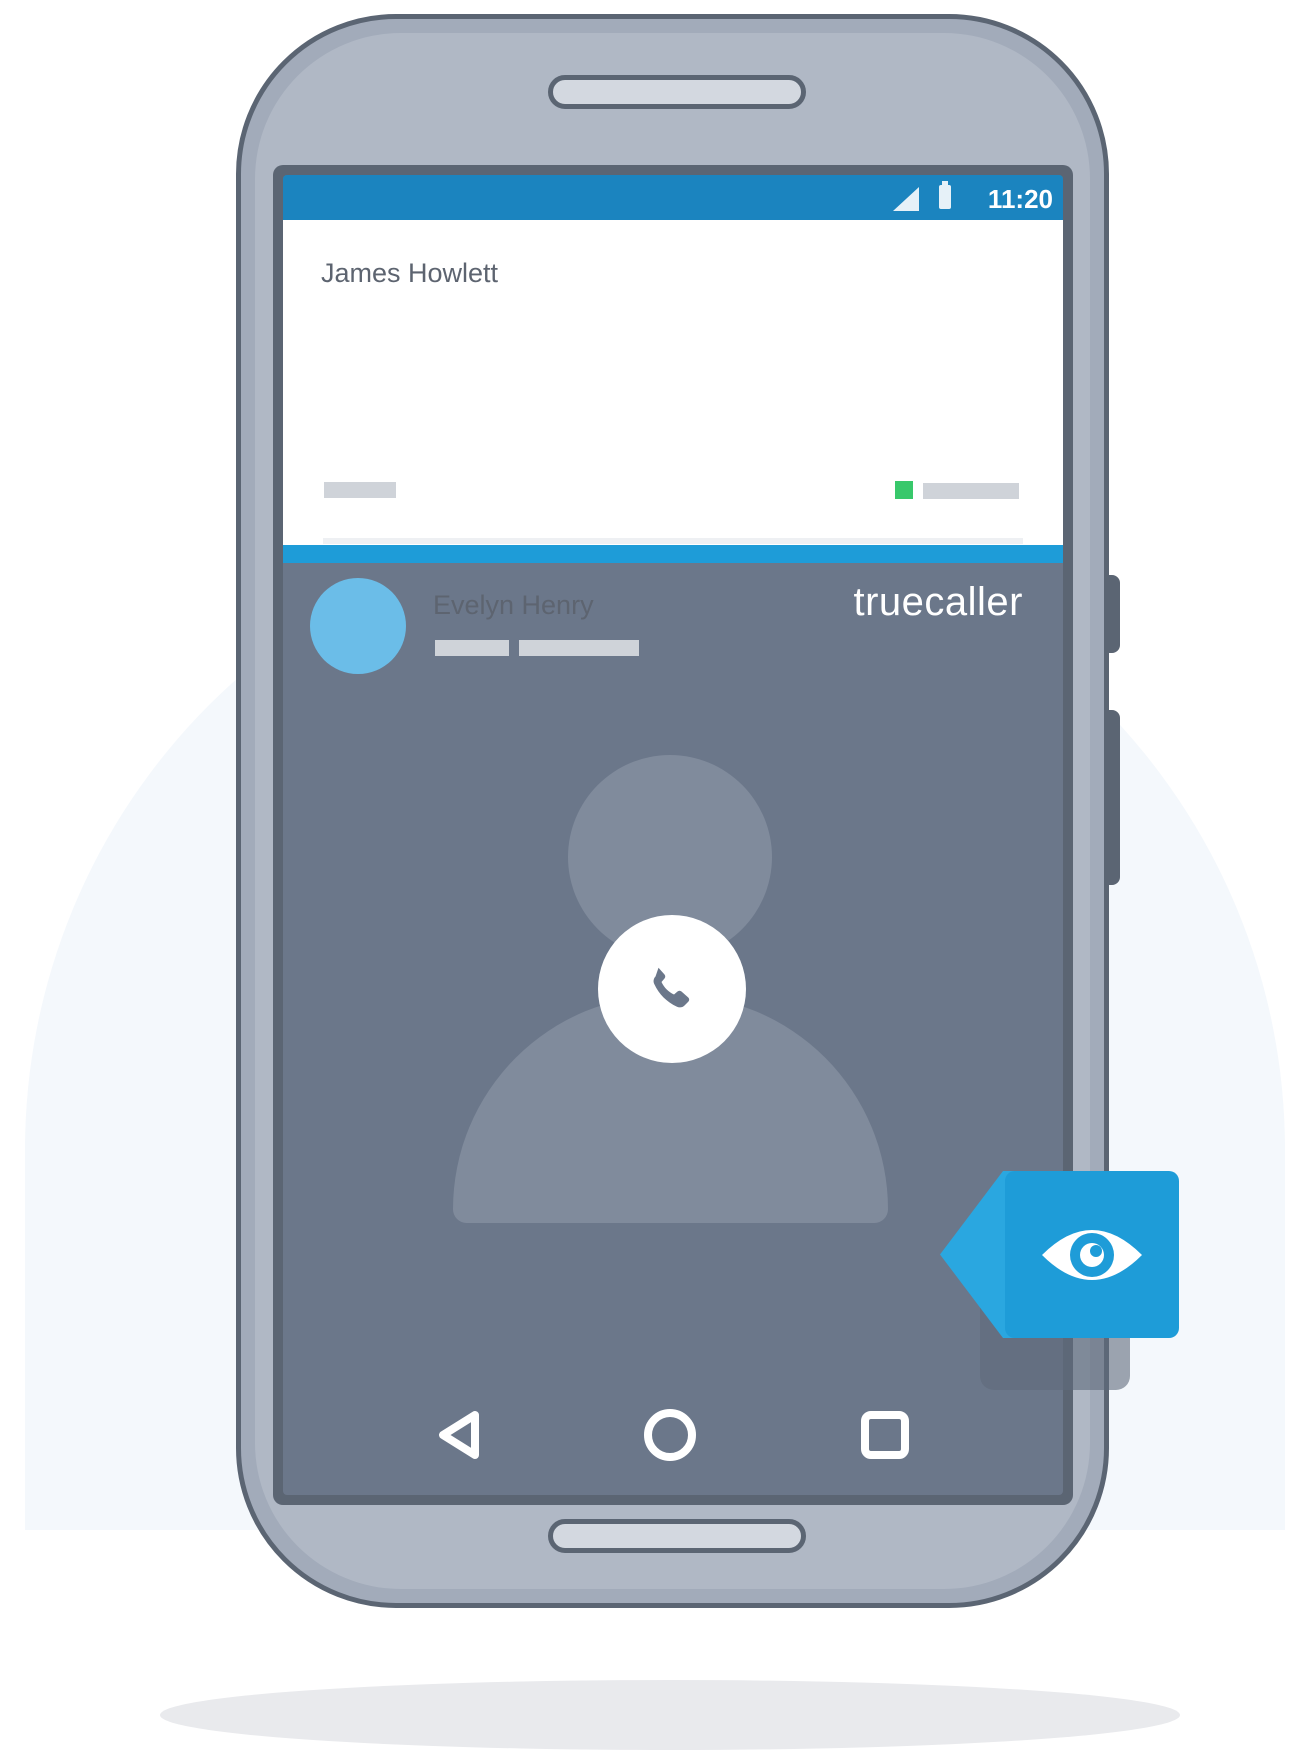 The image size is (1307, 1750). What do you see at coordinates (677, 1536) in the screenshot?
I see `bottom-speaker` at bounding box center [677, 1536].